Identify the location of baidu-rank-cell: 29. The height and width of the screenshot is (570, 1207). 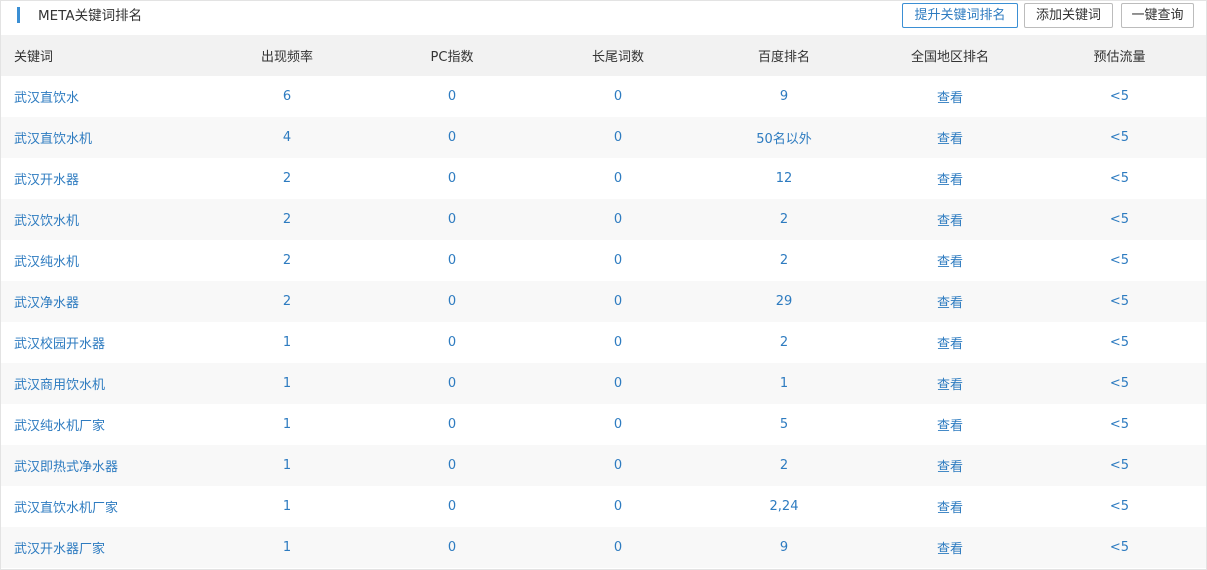
(784, 301).